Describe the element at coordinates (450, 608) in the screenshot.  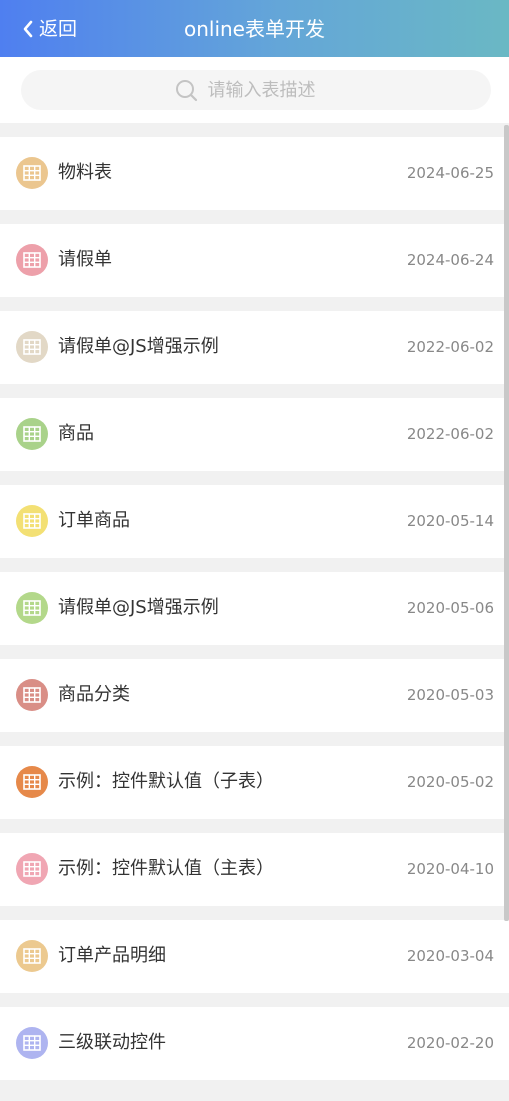
I see `item-date: 2020-05-06` at that location.